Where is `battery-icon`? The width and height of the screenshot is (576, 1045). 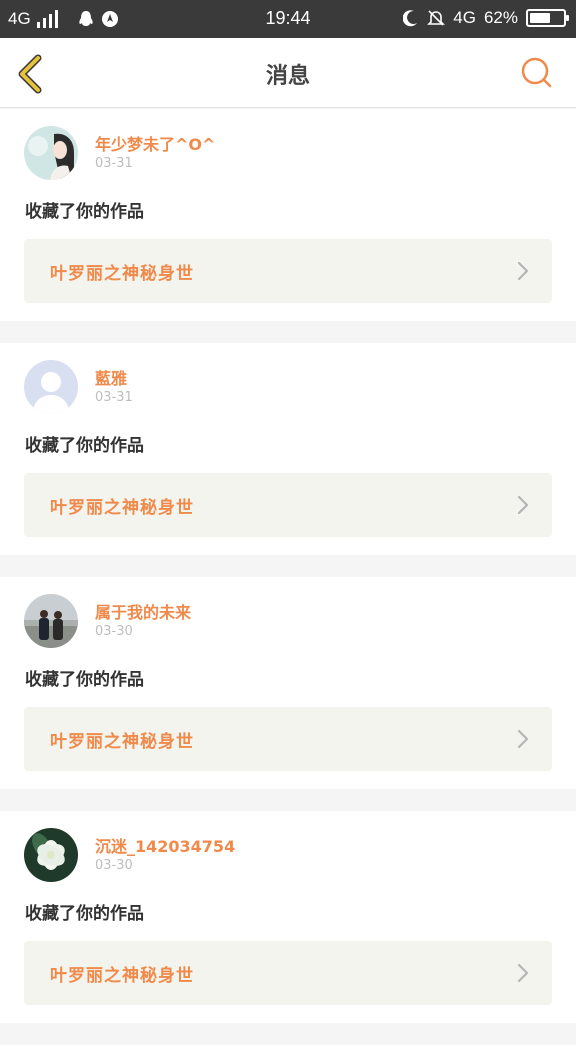
battery-icon is located at coordinates (547, 18).